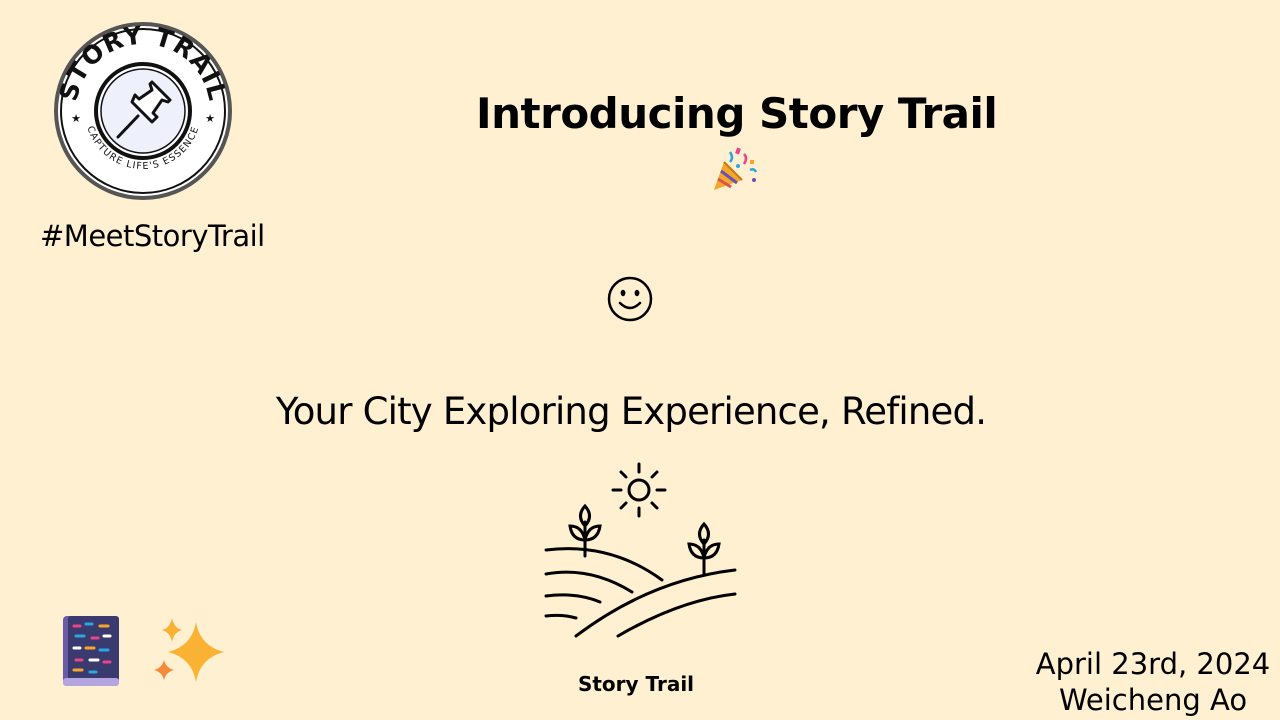 The height and width of the screenshot is (720, 1280). I want to click on date-author-block: April 23rd, 2024 Weicheng Ao, so click(1153, 682).